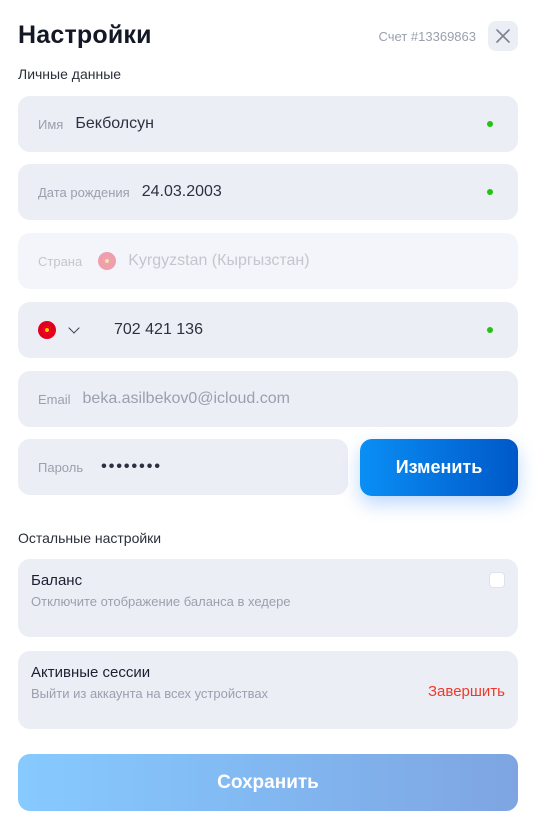  What do you see at coordinates (54, 399) in the screenshot?
I see `email-label: Email` at bounding box center [54, 399].